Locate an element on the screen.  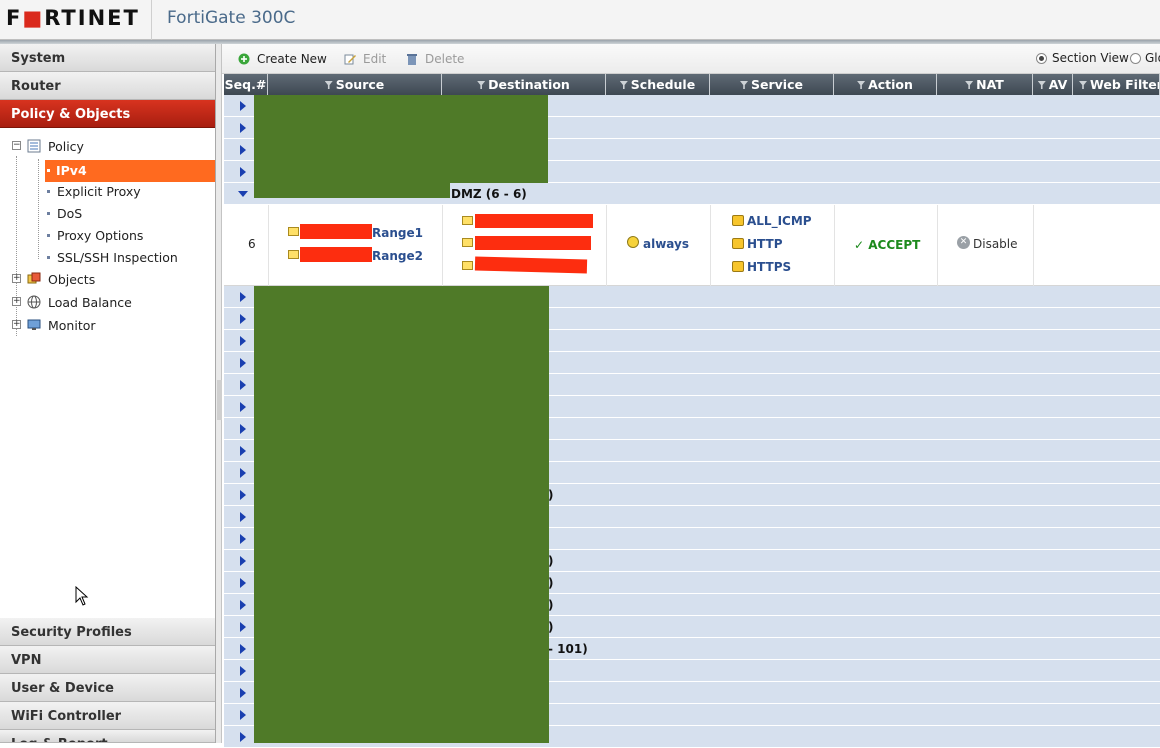
tree-item-explicit-proxy: Explicit Proxy is located at coordinates (107, 192).